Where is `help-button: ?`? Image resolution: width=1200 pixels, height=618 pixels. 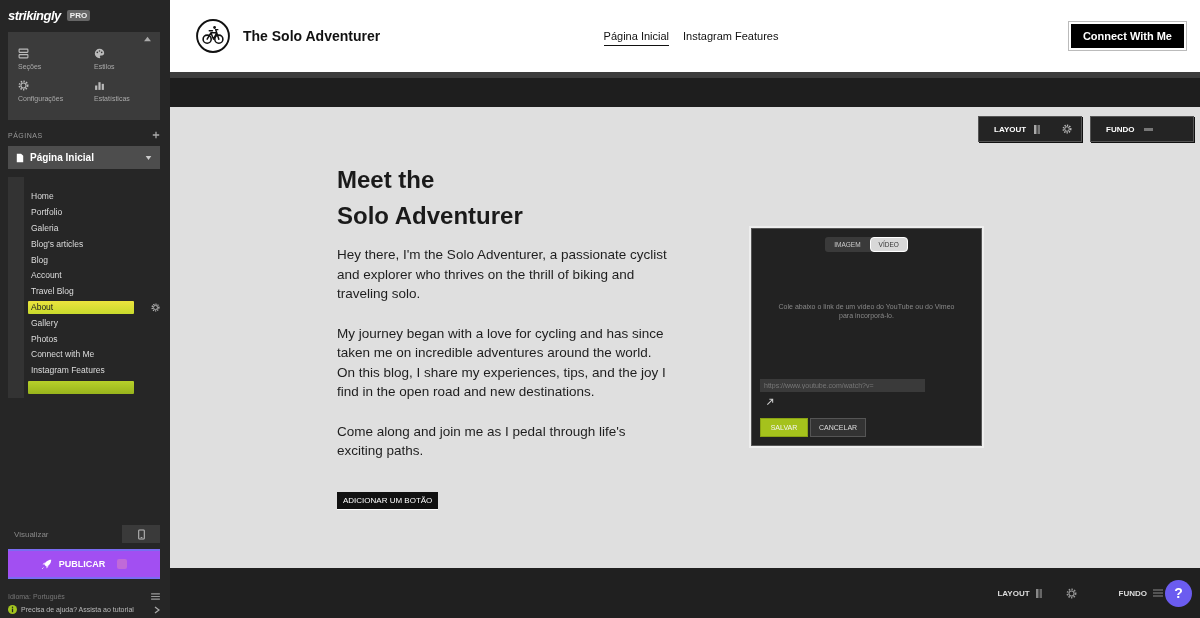
help-button: ? is located at coordinates (1178, 593).